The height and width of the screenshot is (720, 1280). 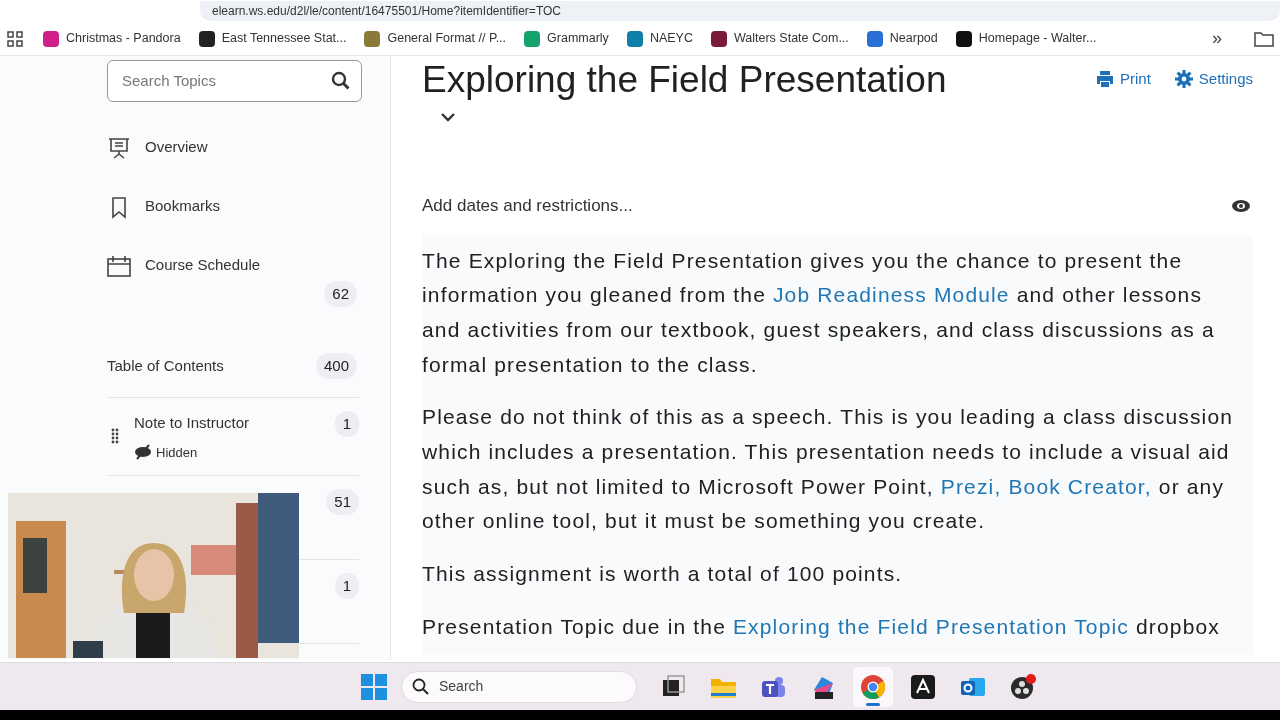 What do you see at coordinates (1023, 686) in the screenshot?
I see `record-app-icon` at bounding box center [1023, 686].